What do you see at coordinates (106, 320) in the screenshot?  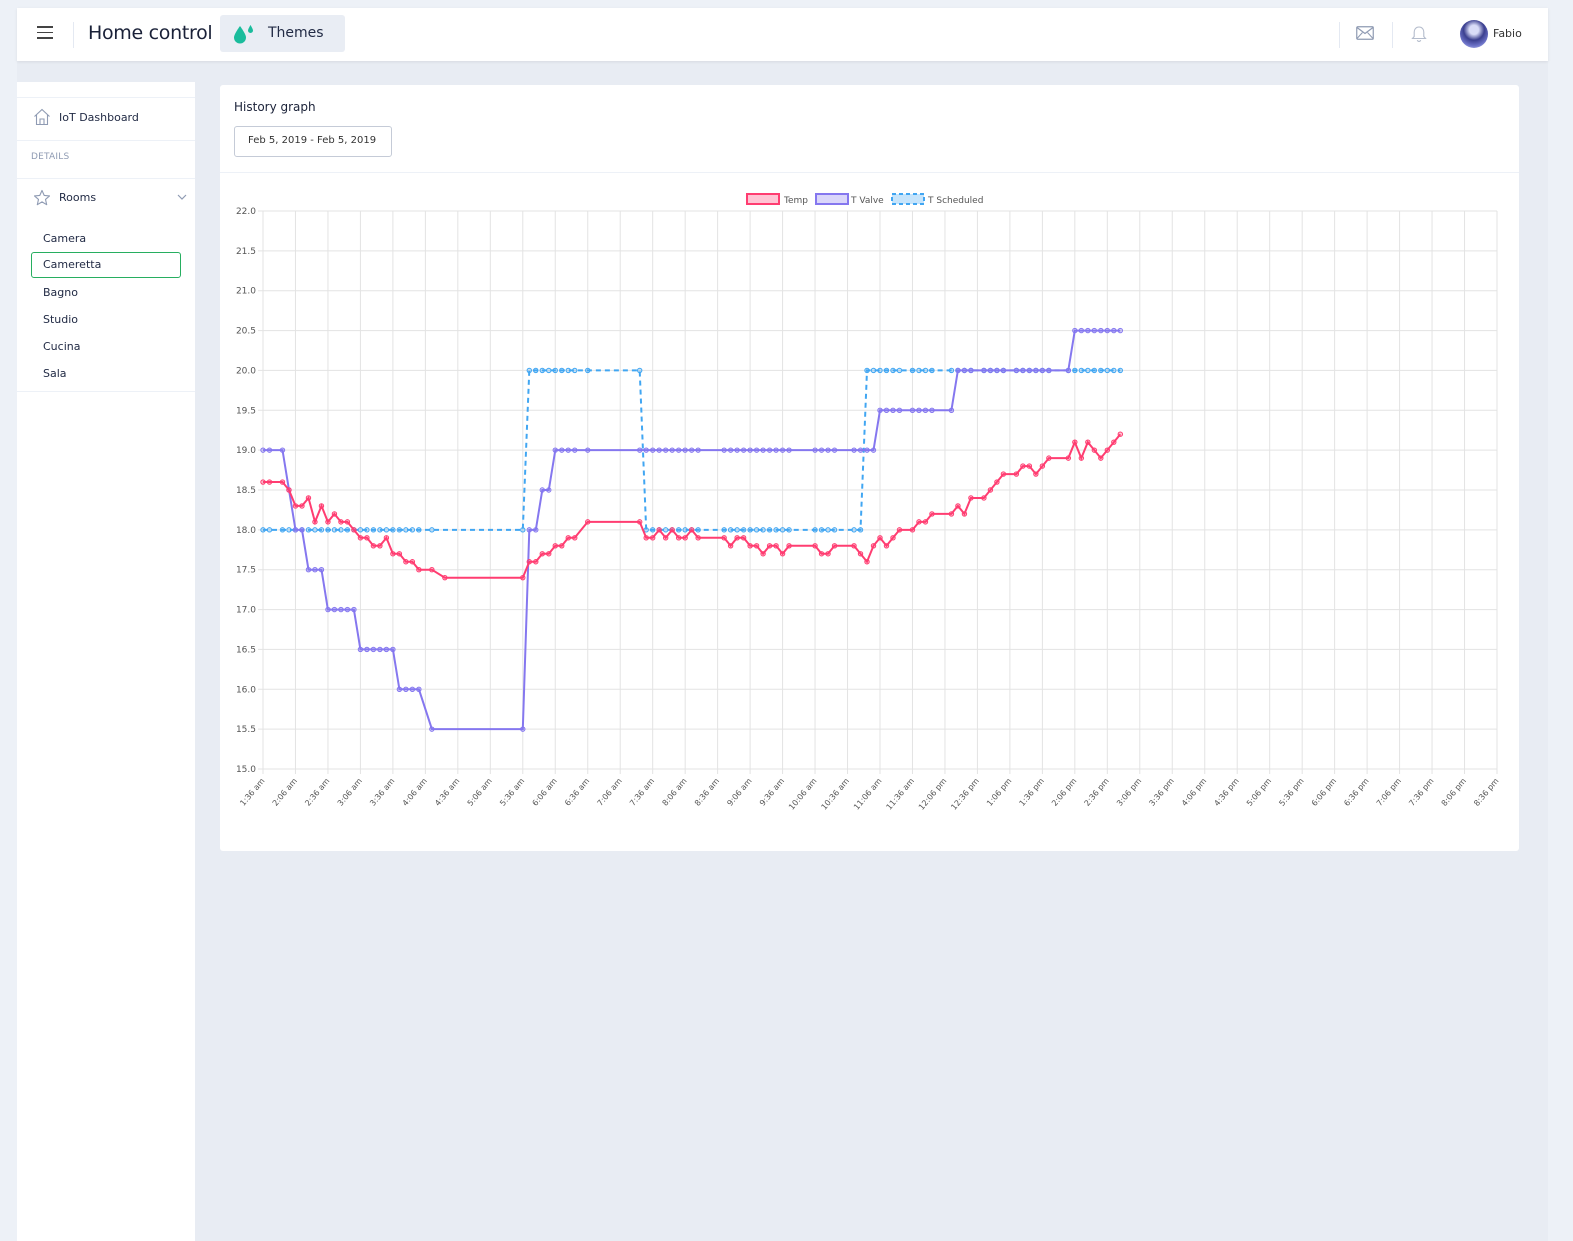 I see `room-item-studio: Studio` at bounding box center [106, 320].